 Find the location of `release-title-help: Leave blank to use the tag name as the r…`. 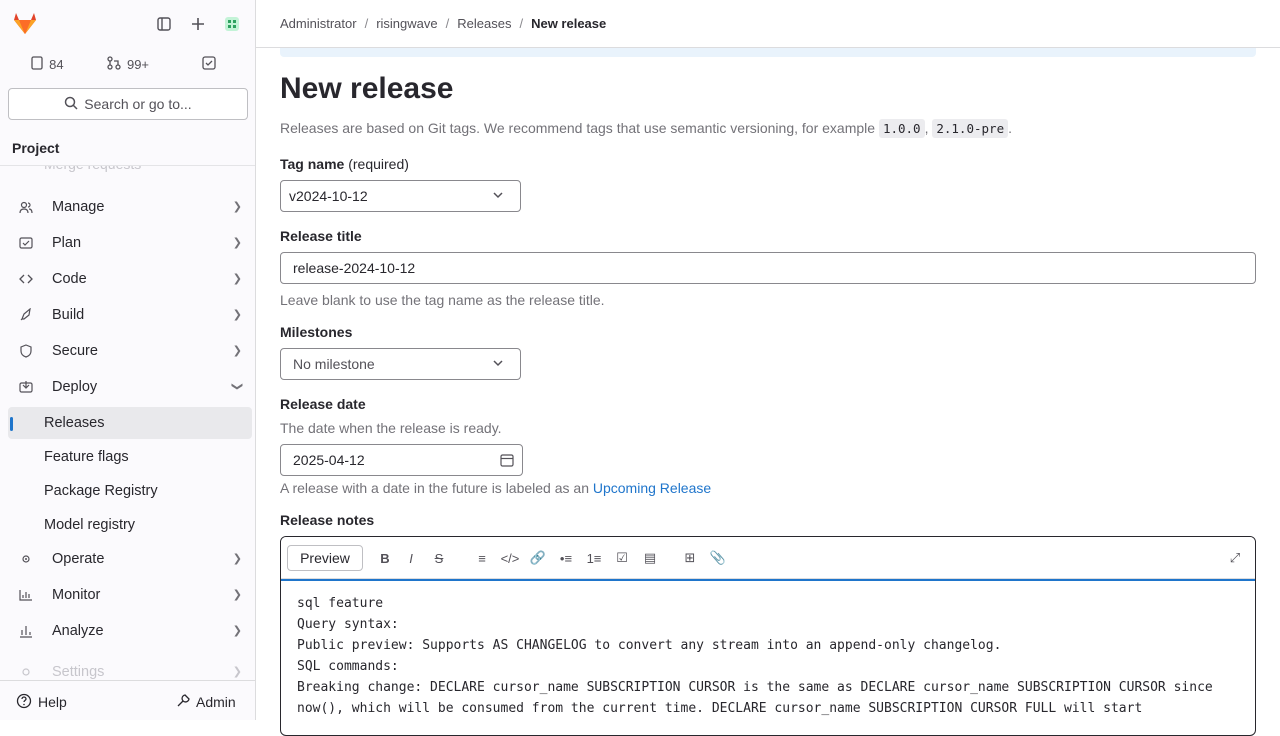

release-title-help: Leave blank to use the tag name as the r… is located at coordinates (442, 300).